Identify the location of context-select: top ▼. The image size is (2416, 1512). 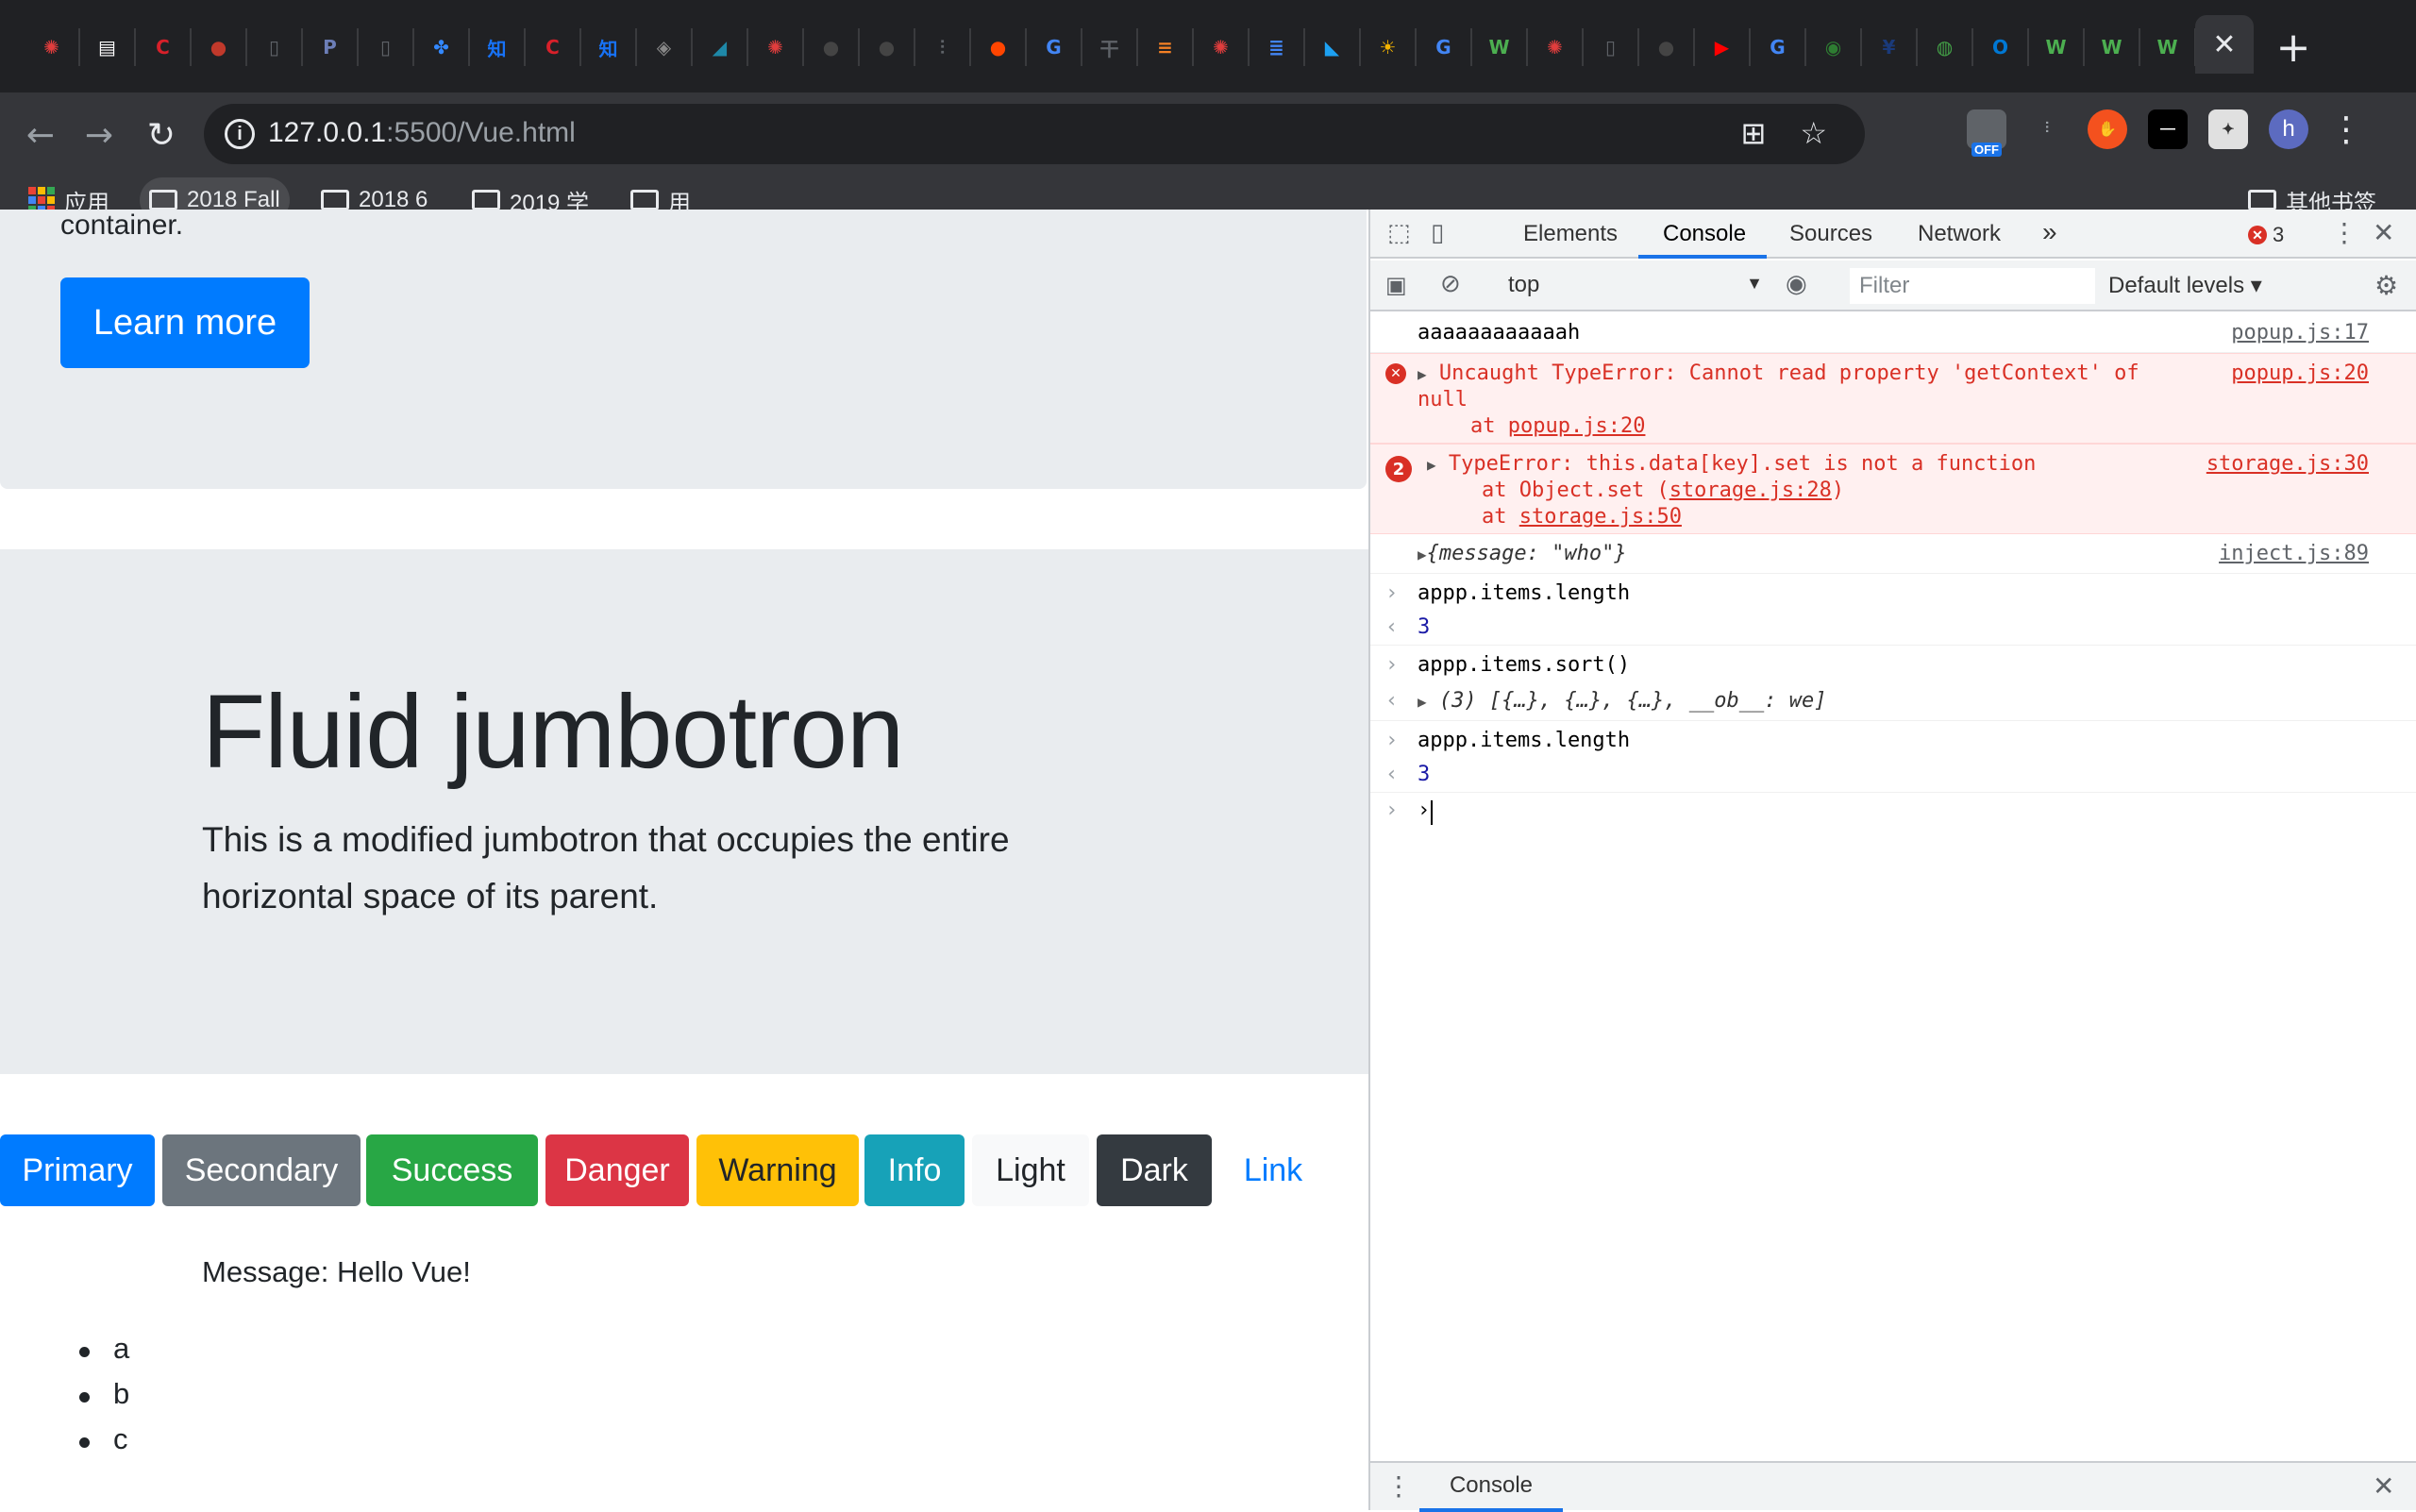
(1635, 286).